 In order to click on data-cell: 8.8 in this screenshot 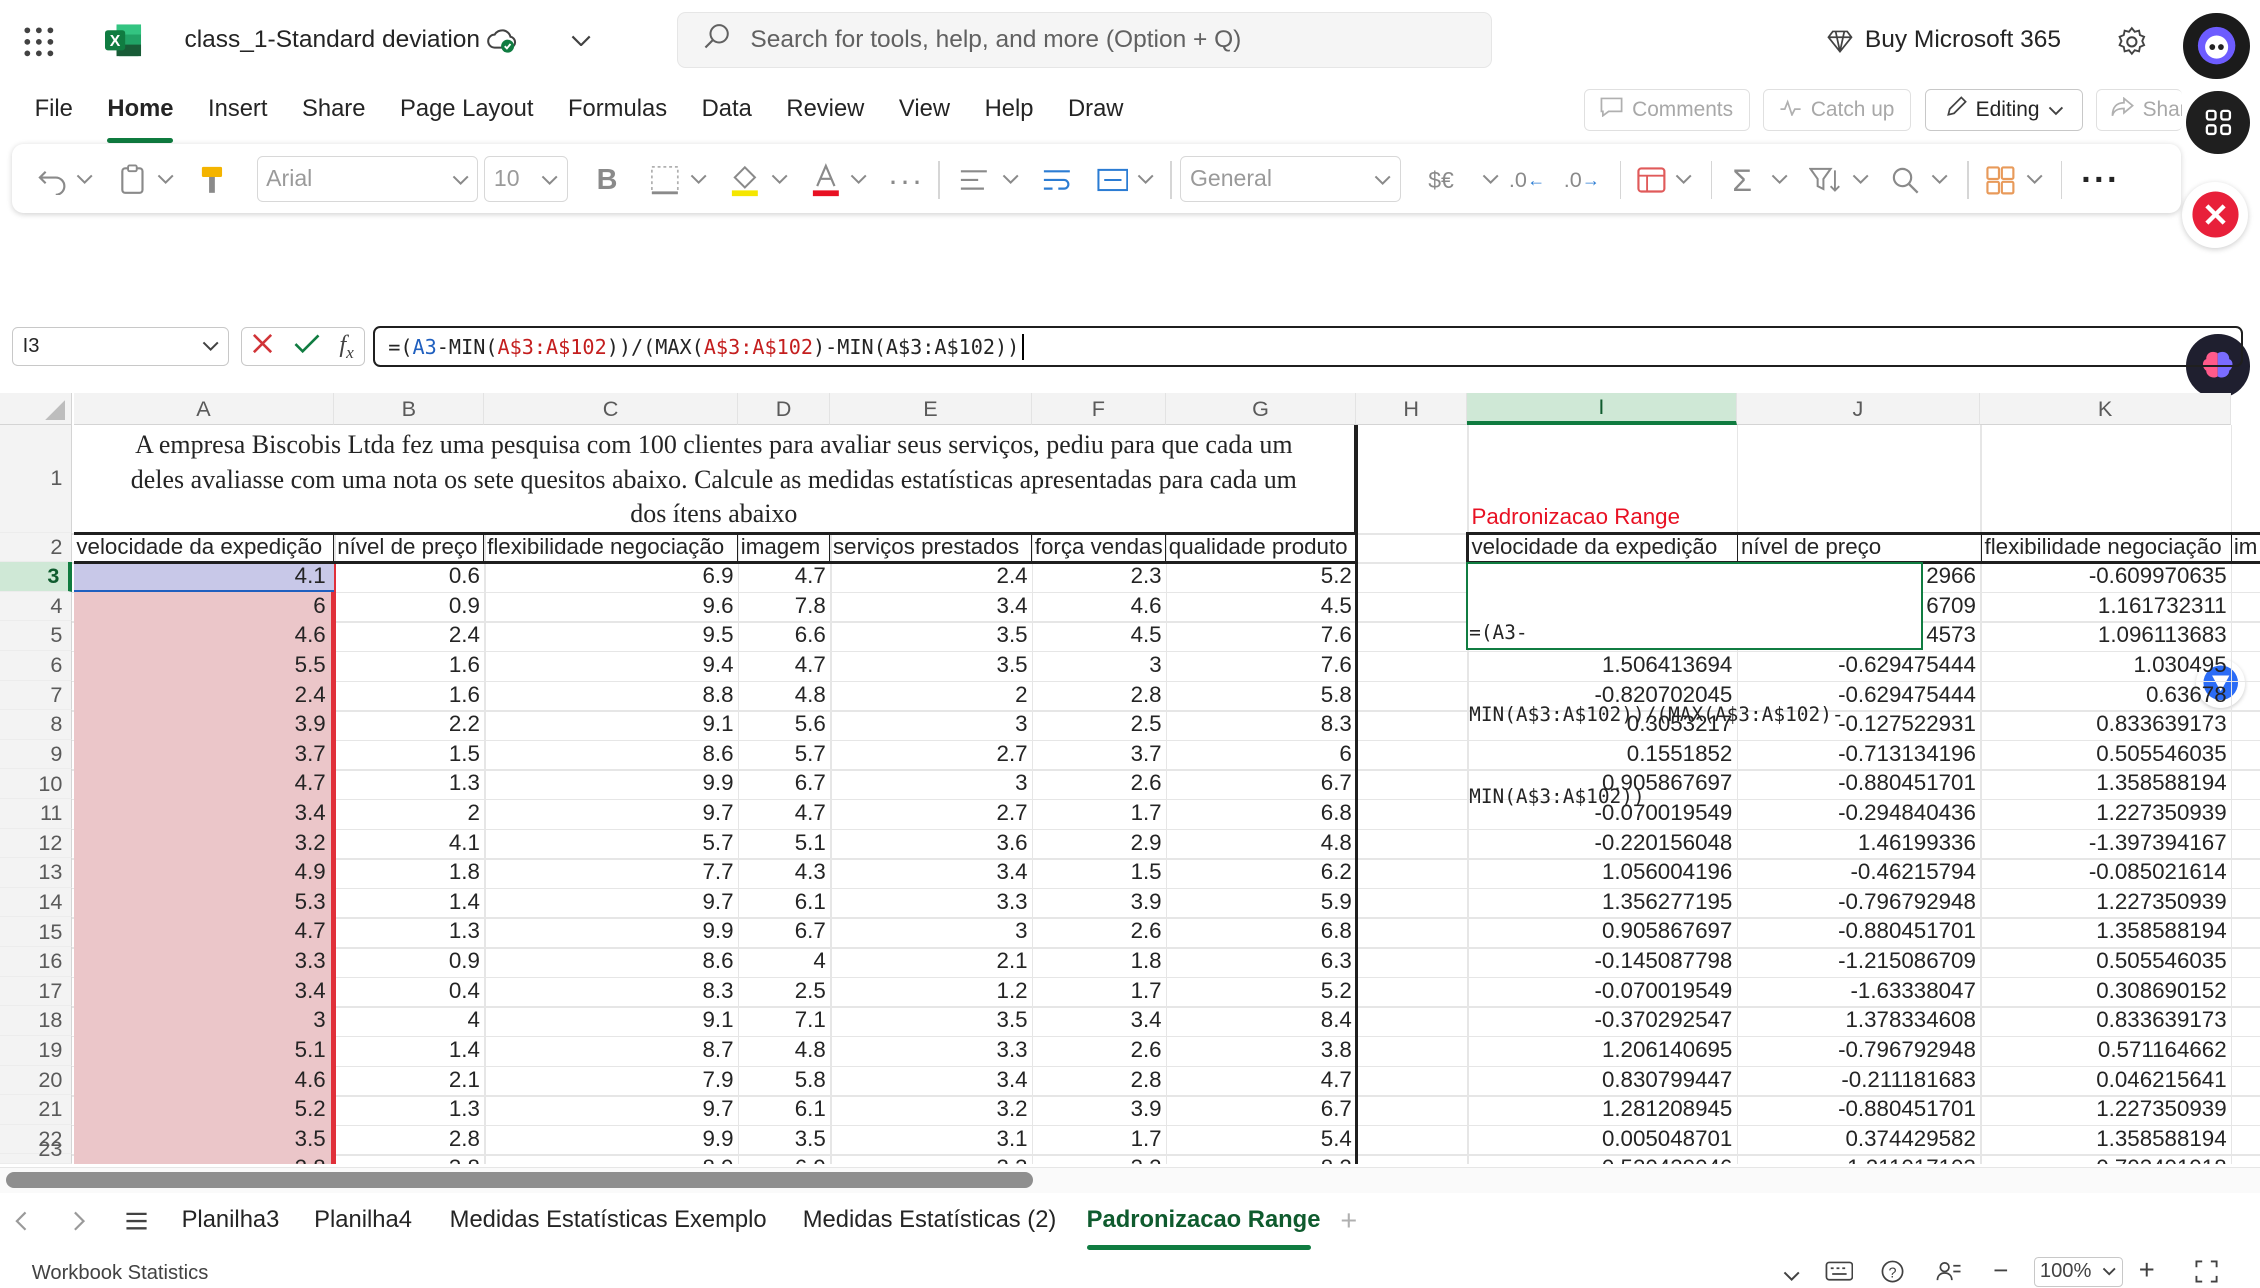, I will do `click(611, 695)`.